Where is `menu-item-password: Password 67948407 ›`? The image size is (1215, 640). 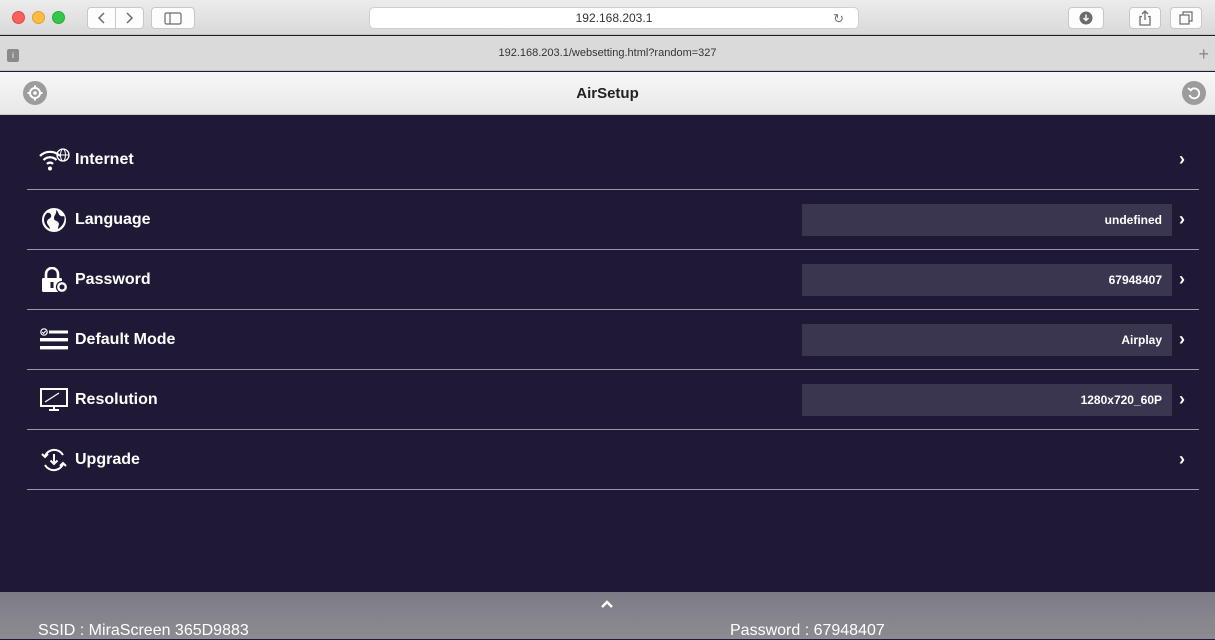 menu-item-password: Password 67948407 › is located at coordinates (613, 280).